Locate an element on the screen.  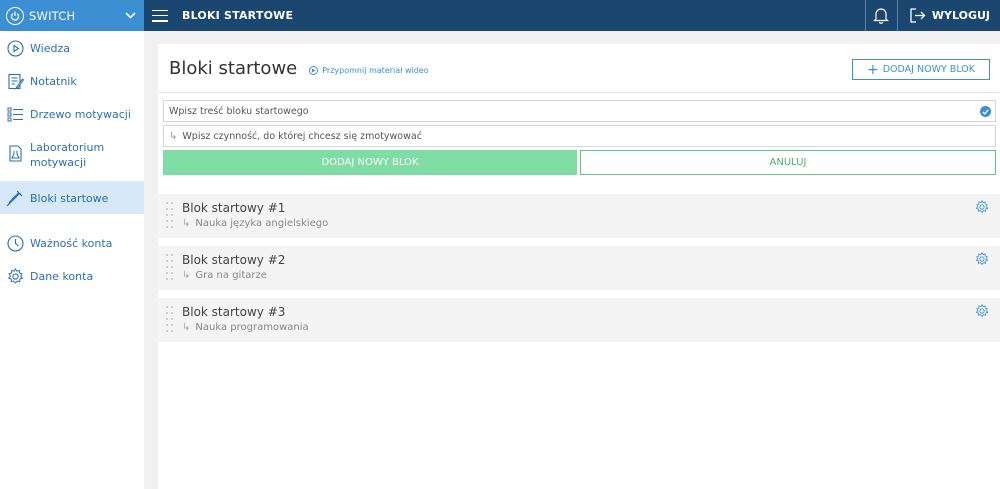
sidebar-item-label: Bloki startowe is located at coordinates (69, 198).